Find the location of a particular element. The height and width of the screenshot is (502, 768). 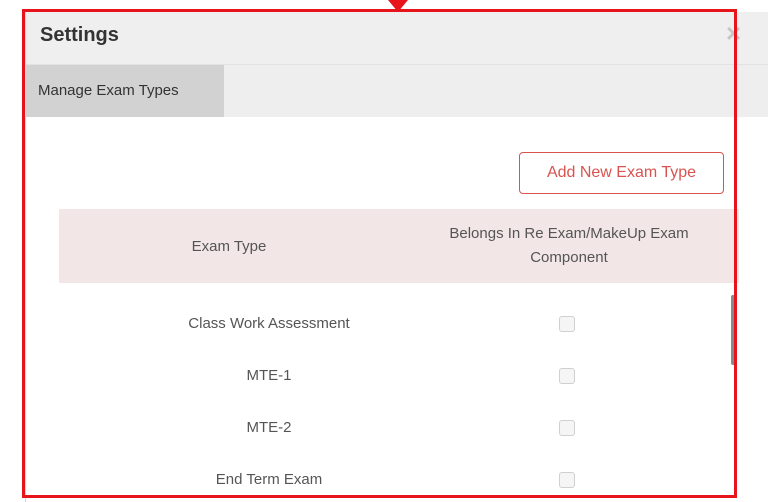

table-row: MTE-2 is located at coordinates (399, 428).